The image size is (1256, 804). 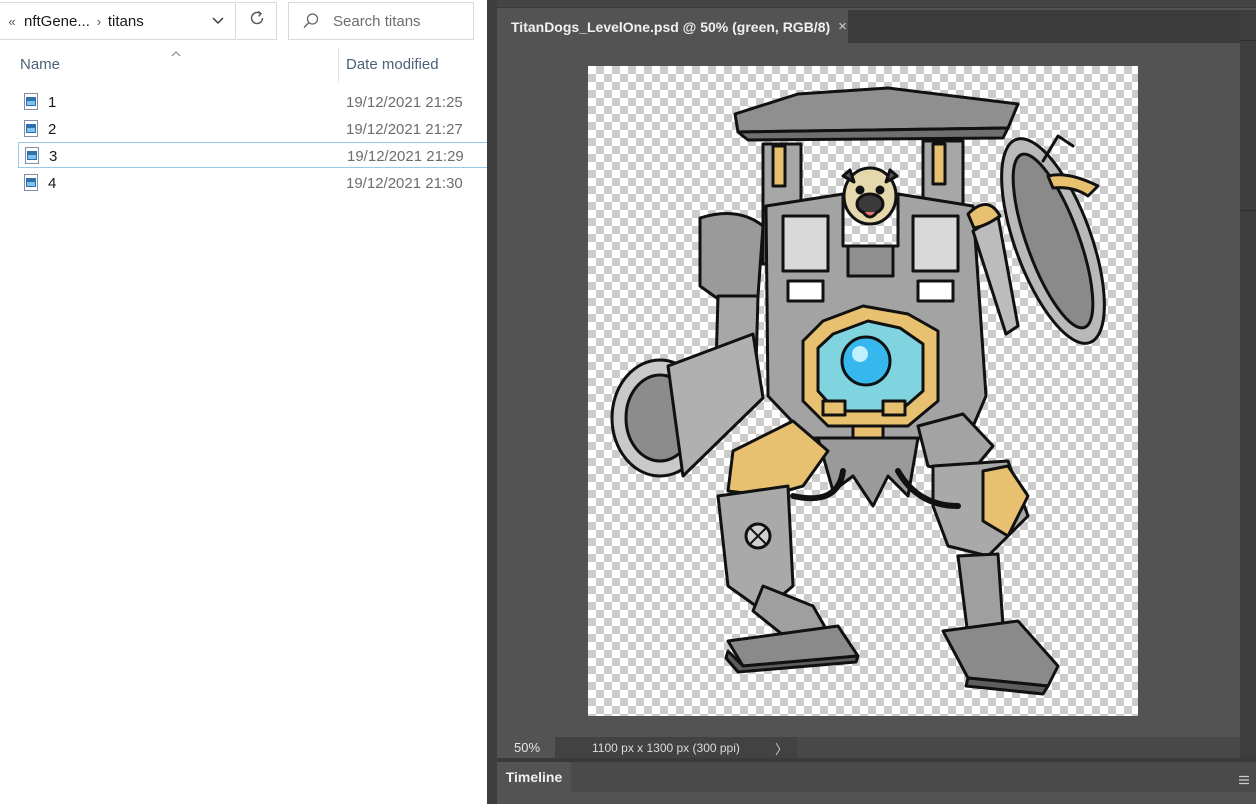 What do you see at coordinates (52, 183) in the screenshot?
I see `file-name: 4` at bounding box center [52, 183].